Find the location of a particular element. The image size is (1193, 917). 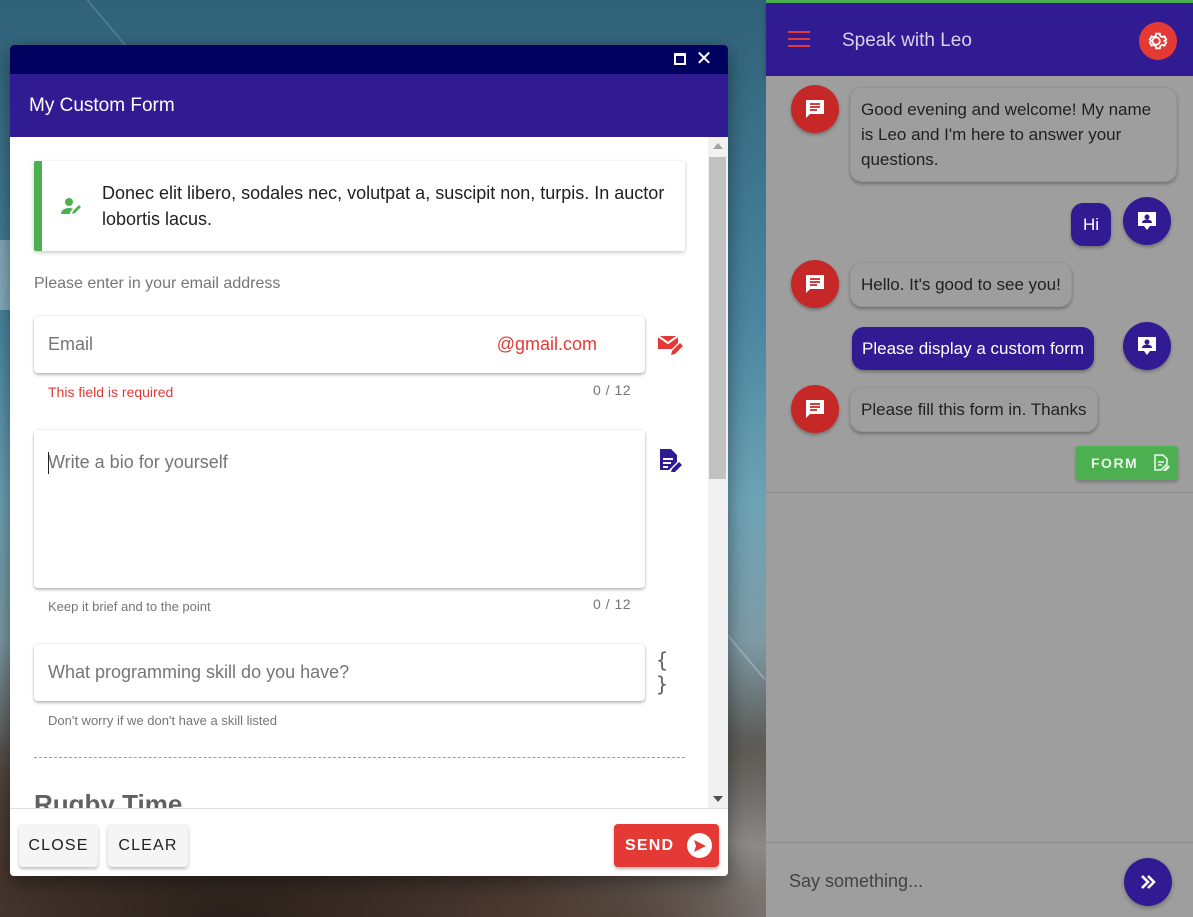

maximize-icon is located at coordinates (680, 59).